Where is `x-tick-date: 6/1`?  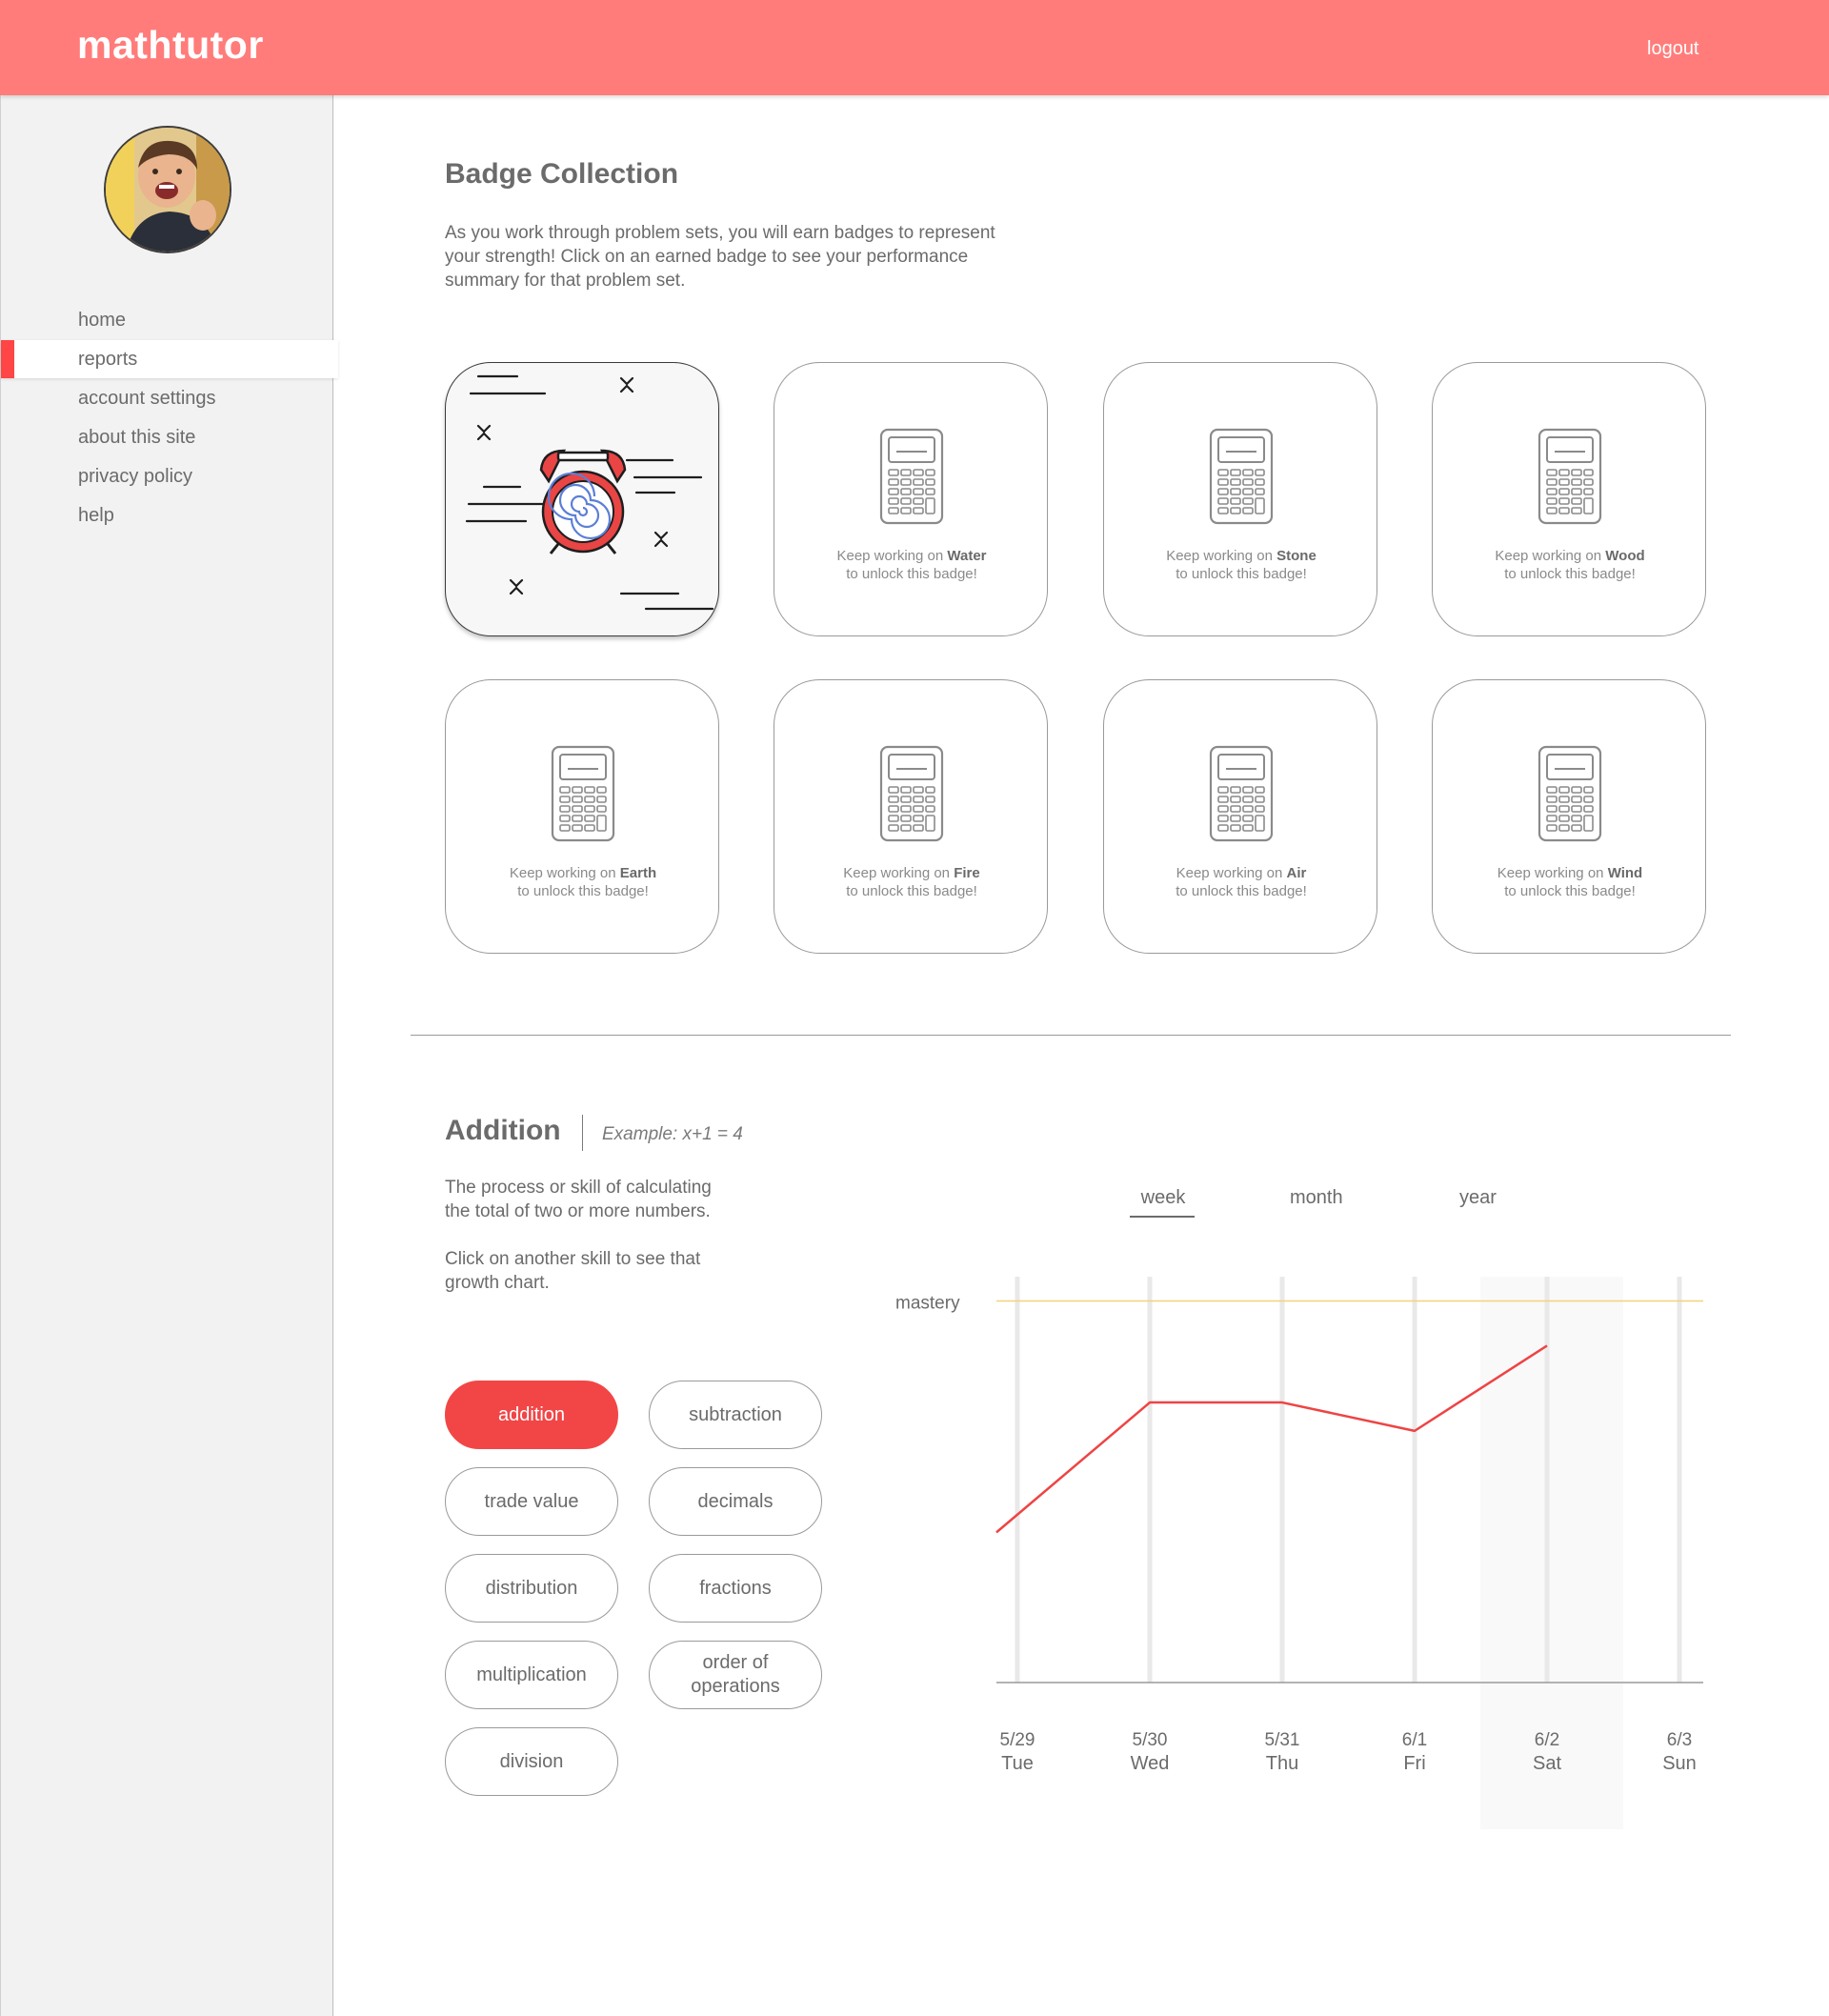 x-tick-date: 6/1 is located at coordinates (1414, 1740).